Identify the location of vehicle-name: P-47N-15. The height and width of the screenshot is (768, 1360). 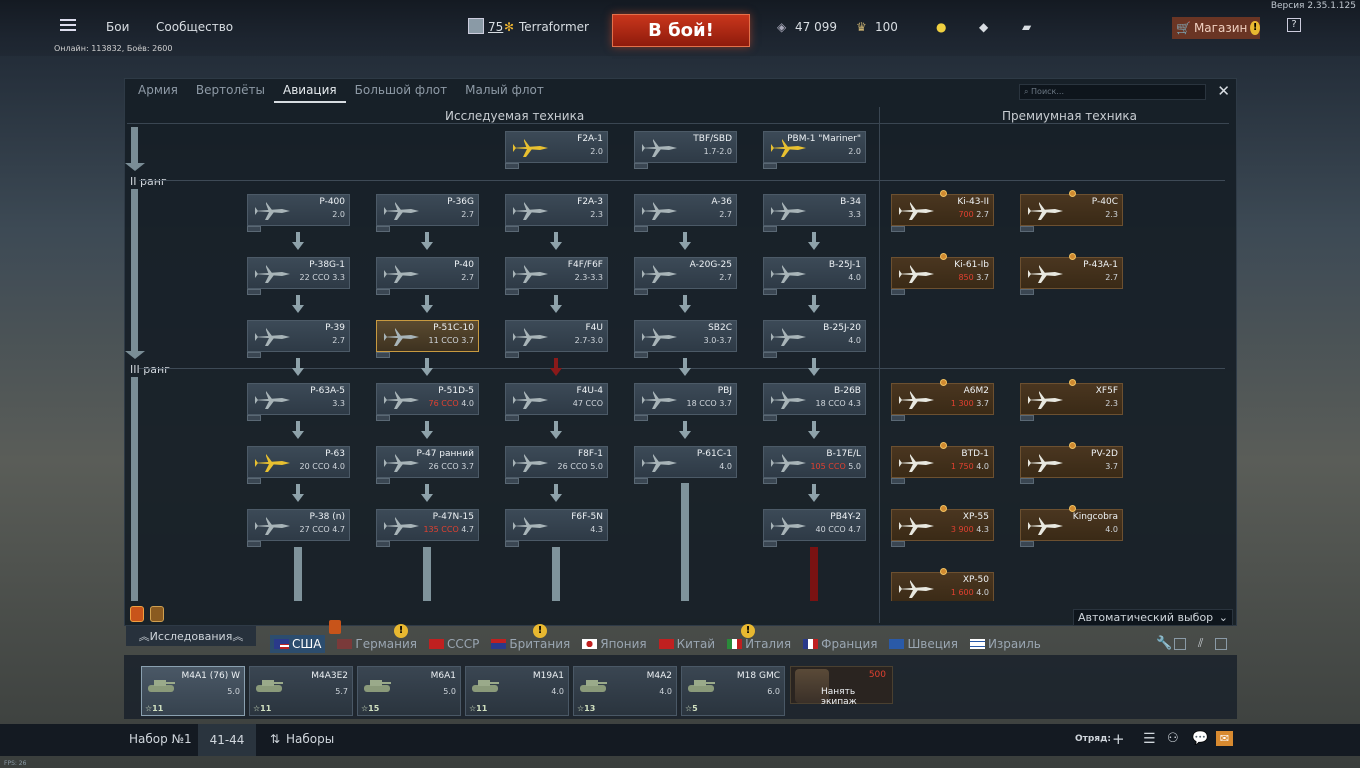
(453, 517).